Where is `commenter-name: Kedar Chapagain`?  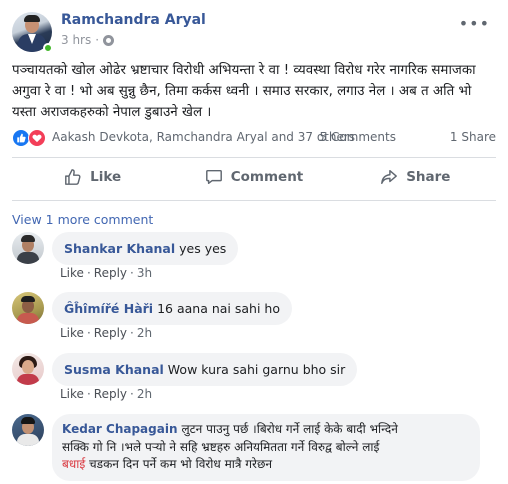
commenter-name: Kedar Chapagain is located at coordinates (120, 429).